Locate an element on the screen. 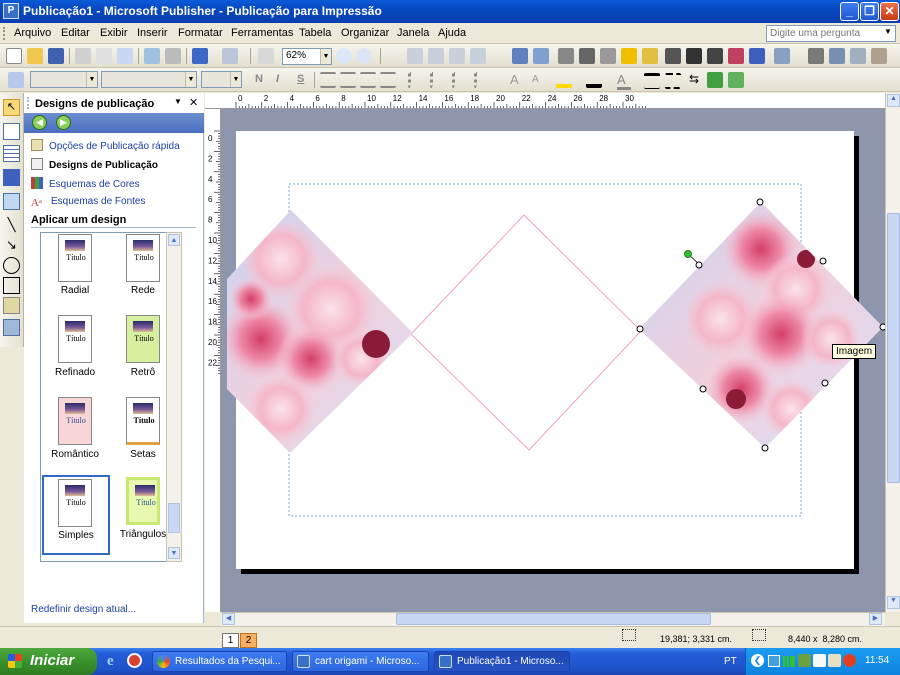 This screenshot has height=675, width=900. print-icon is located at coordinates (83, 56).